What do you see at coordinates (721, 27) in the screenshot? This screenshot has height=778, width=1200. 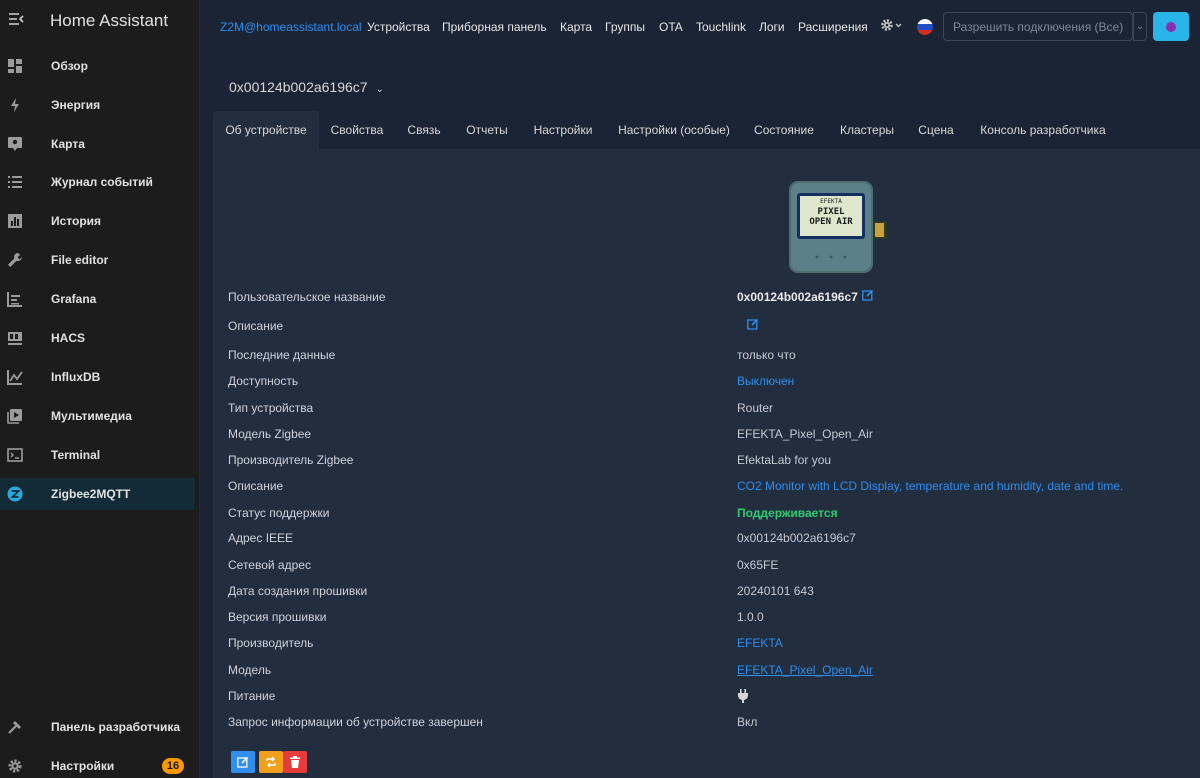 I see `nav-touchlink: Touchlink` at bounding box center [721, 27].